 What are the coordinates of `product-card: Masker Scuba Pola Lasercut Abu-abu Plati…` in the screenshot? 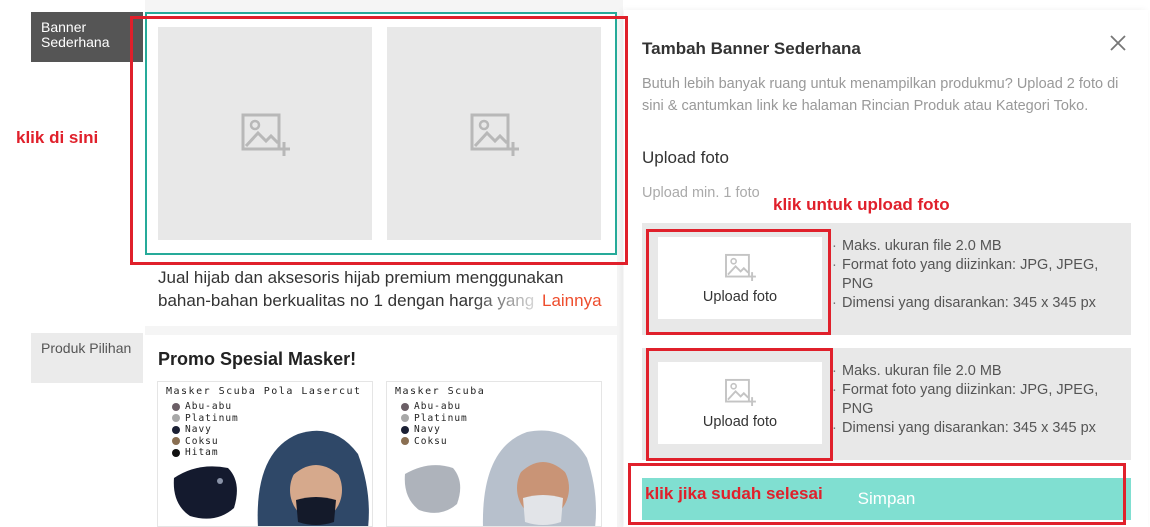 It's located at (265, 454).